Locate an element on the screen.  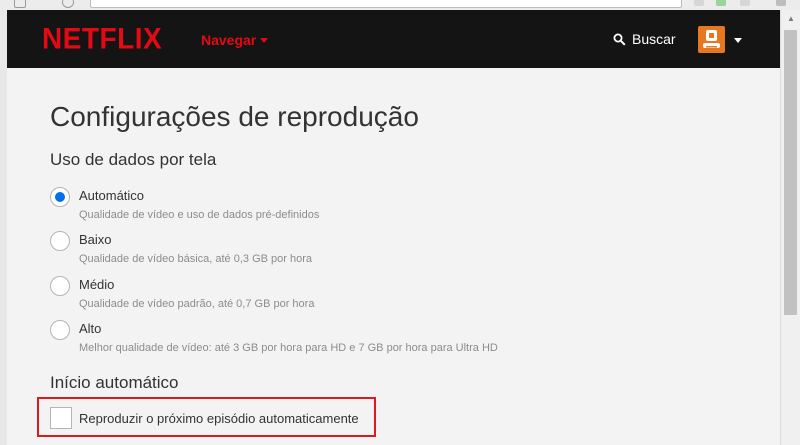
vertical-scrollbar: ▲ is located at coordinates (790, 227).